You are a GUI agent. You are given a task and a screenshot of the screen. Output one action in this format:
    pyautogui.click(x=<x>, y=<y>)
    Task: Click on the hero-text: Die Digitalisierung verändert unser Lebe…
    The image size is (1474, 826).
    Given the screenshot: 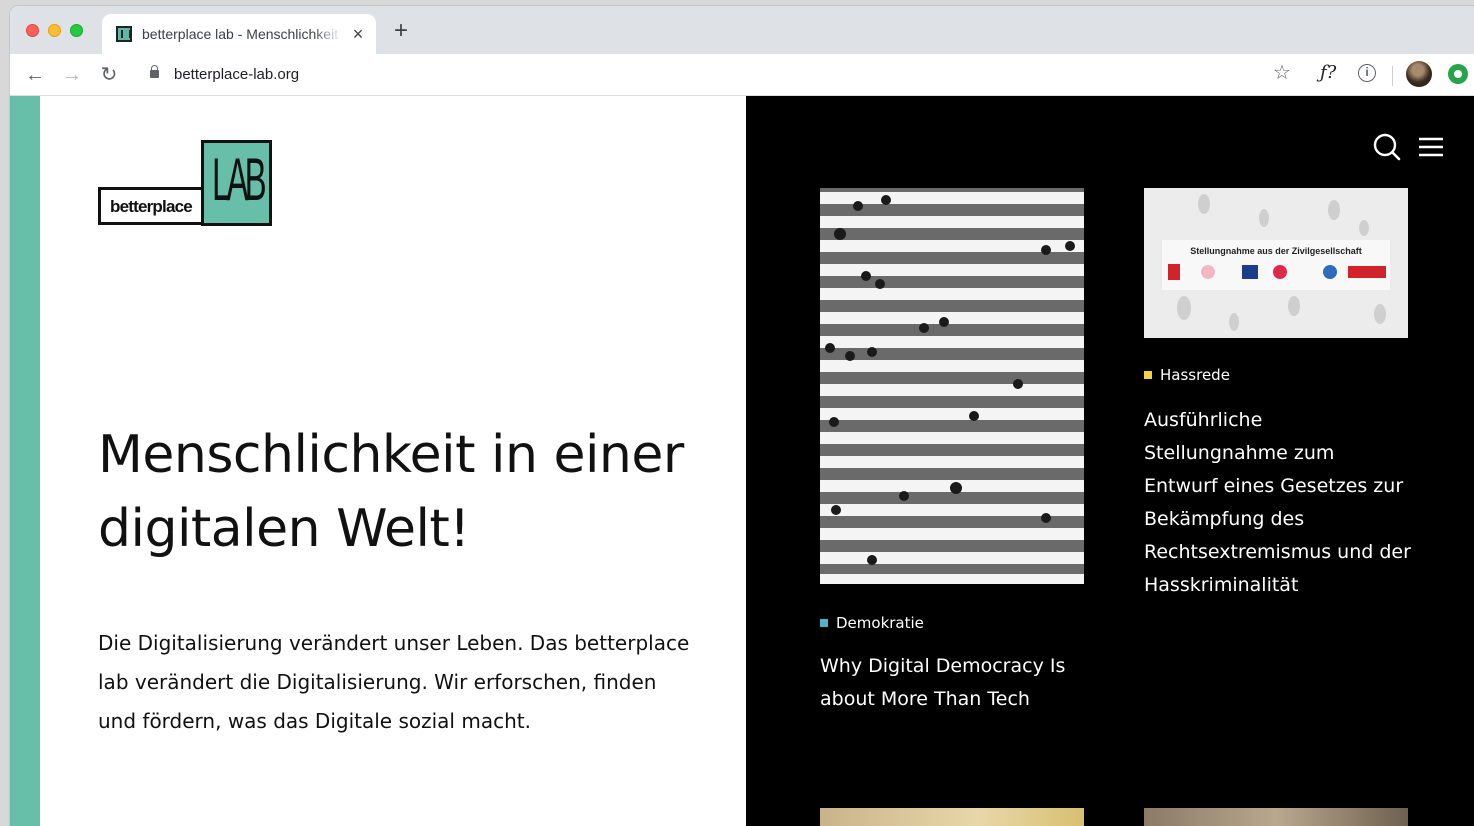 What is the action you would take?
    pyautogui.click(x=394, y=682)
    